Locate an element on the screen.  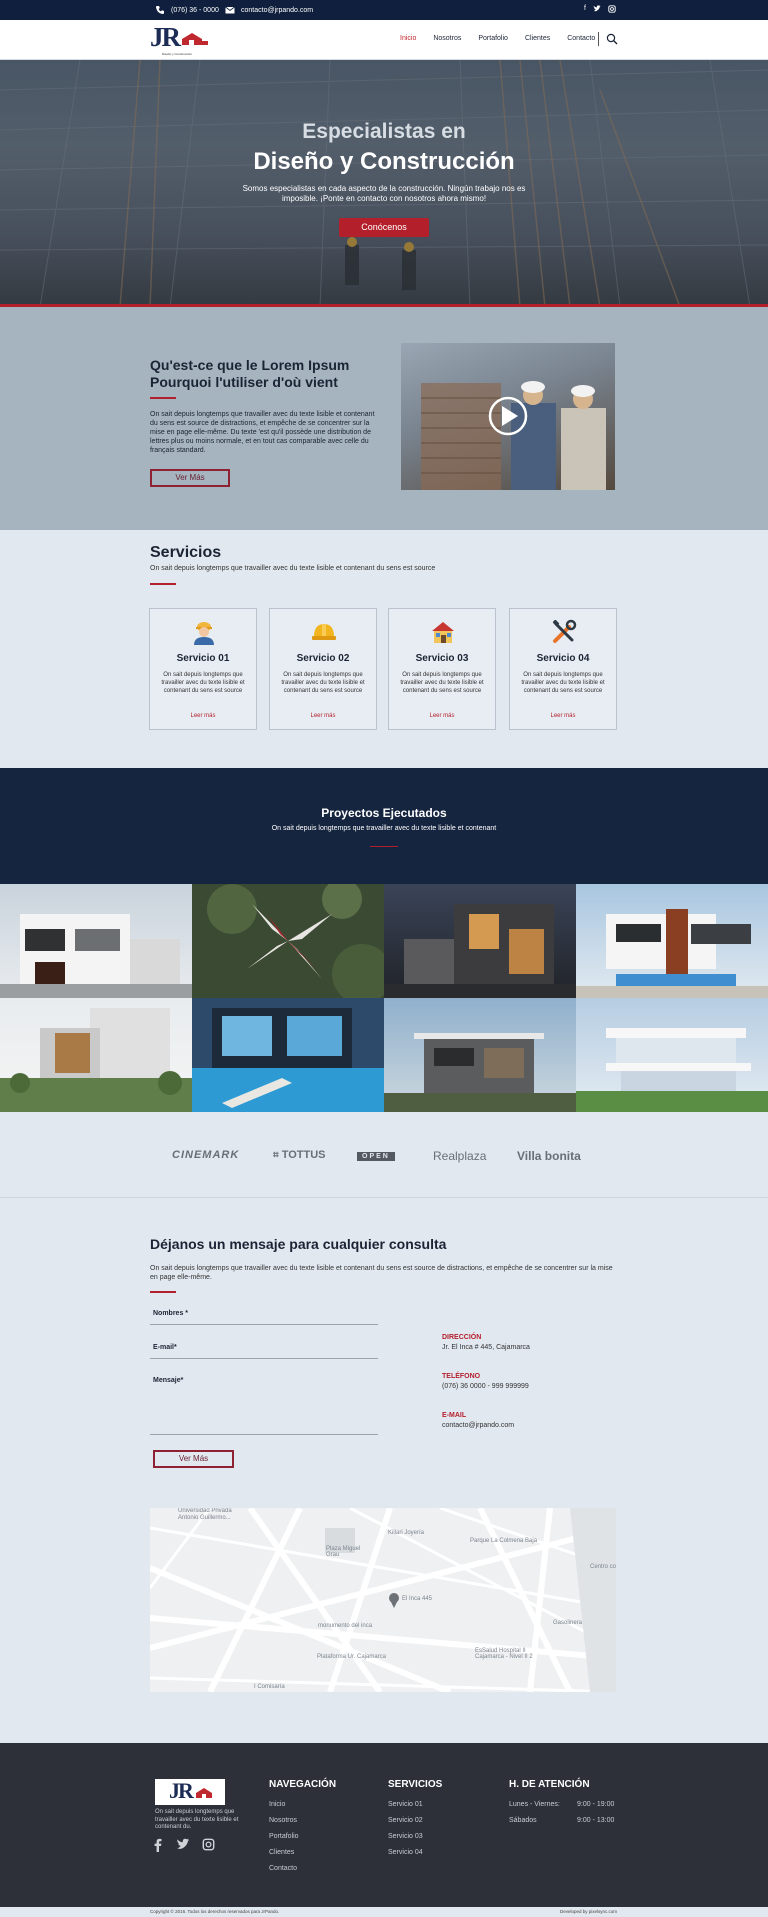
footer-nav-portafolio: Portafolio is located at coordinates (284, 1836).